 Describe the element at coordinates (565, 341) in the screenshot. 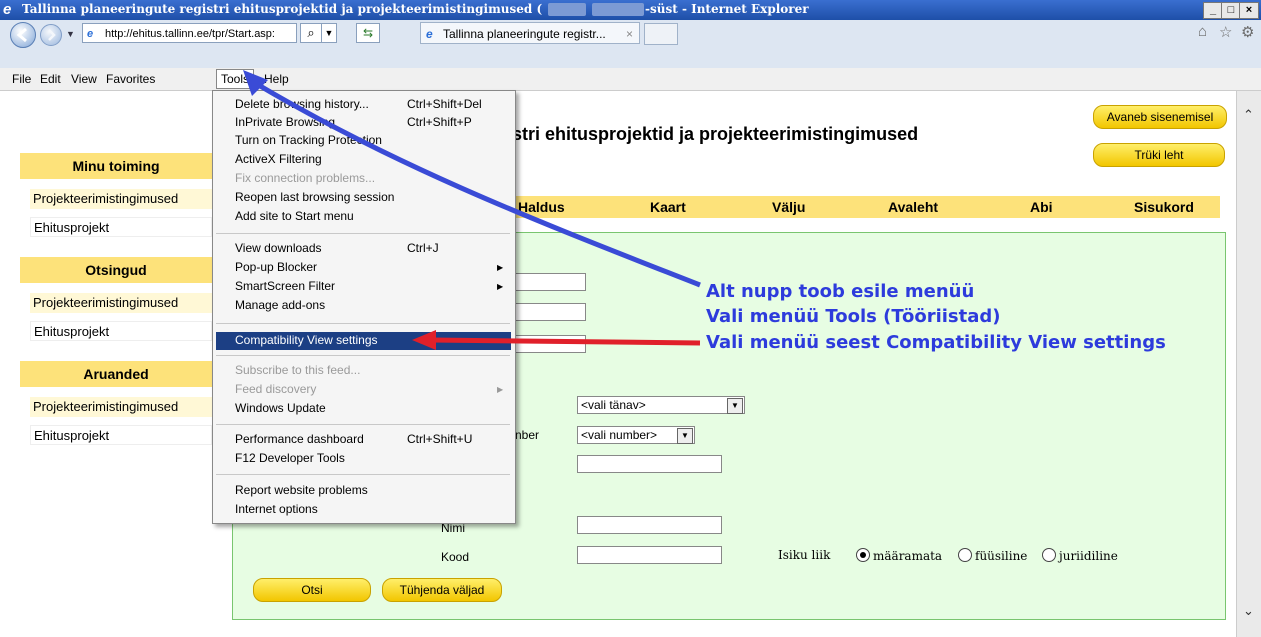

I see `red-arrow` at that location.